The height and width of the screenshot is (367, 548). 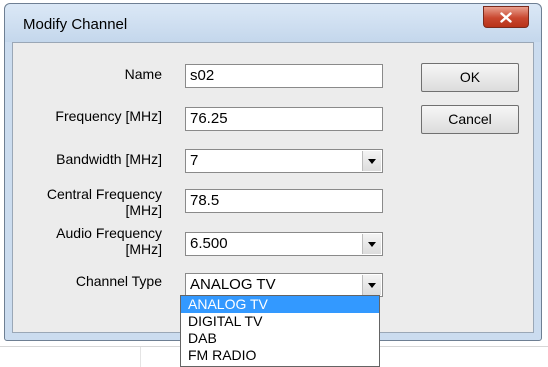 I want to click on central-frequency-label: Central Frequency [MHz], so click(x=94, y=202).